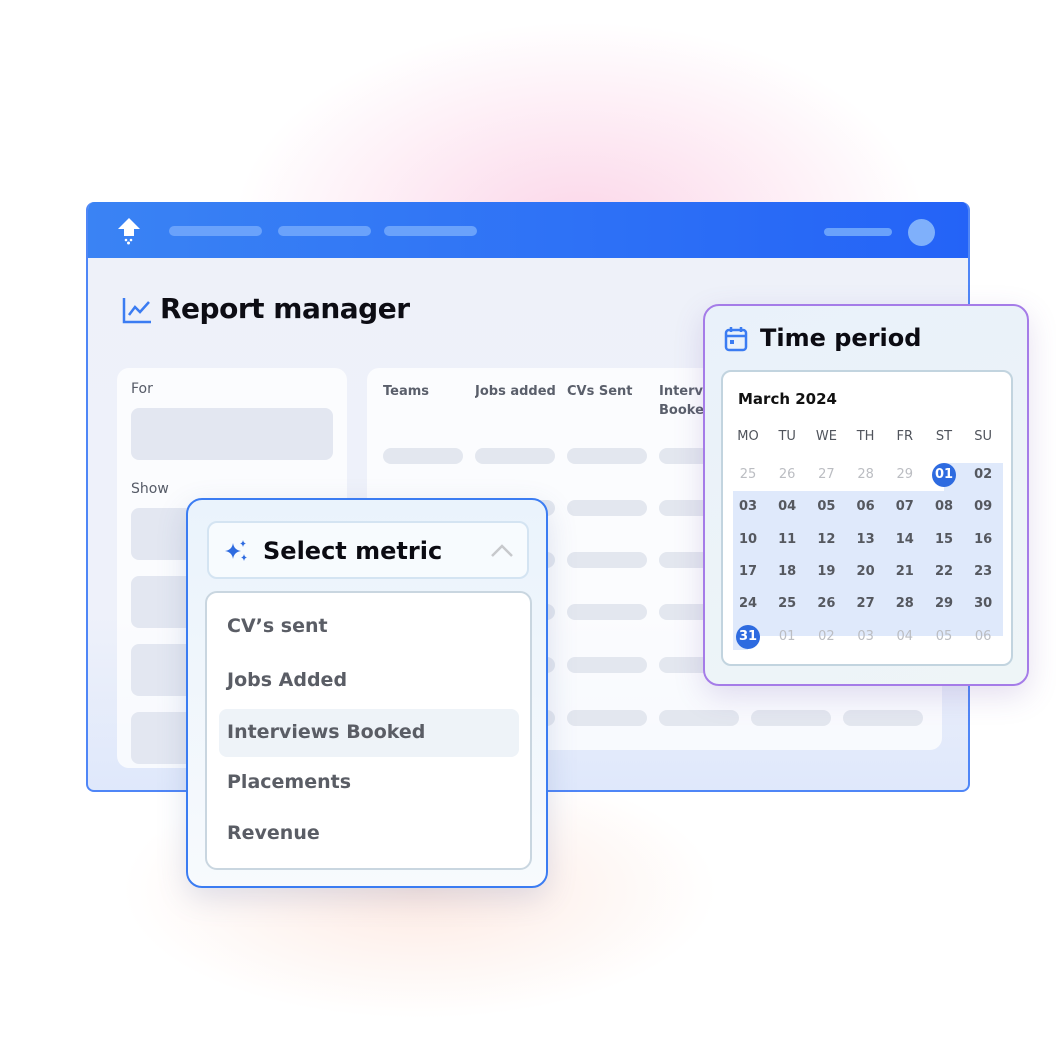  What do you see at coordinates (748, 571) in the screenshot?
I see `calendar-day: 17` at bounding box center [748, 571].